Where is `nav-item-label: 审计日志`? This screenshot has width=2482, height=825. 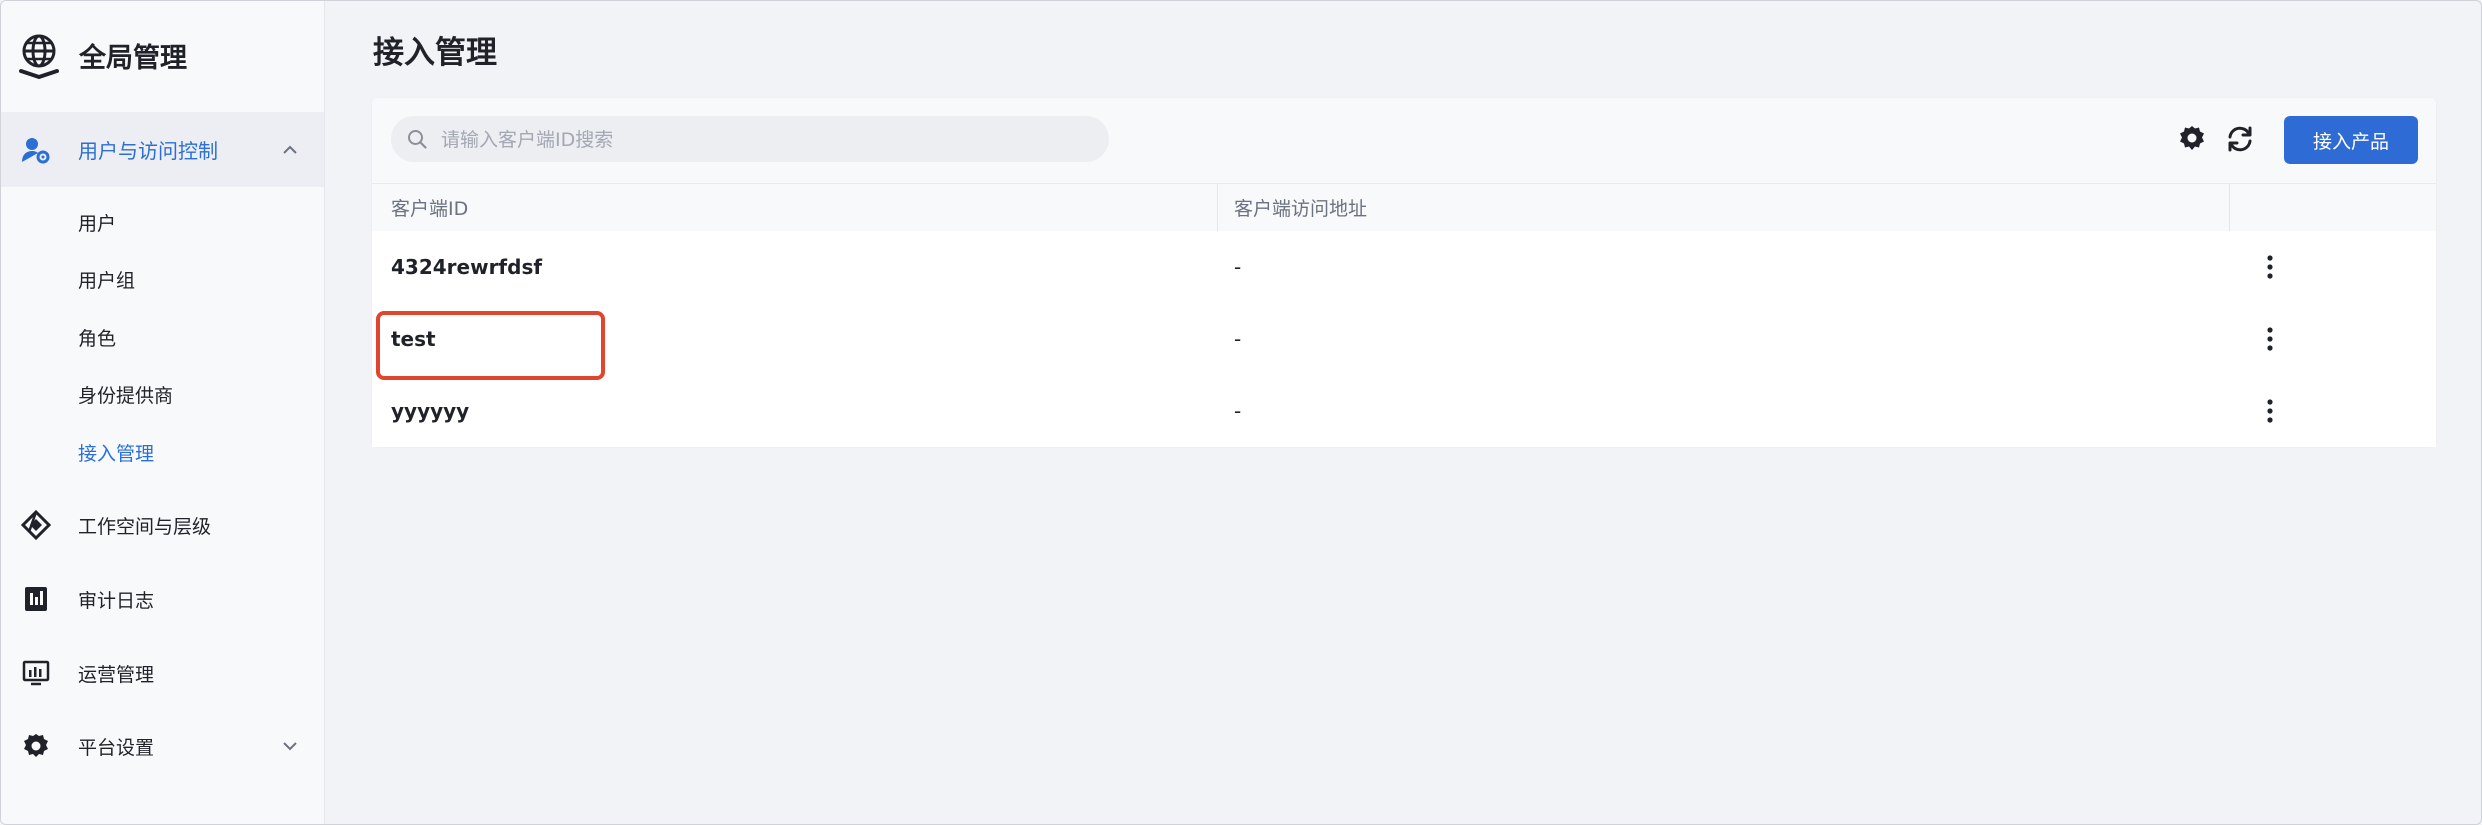
nav-item-label: 审计日志 is located at coordinates (116, 600).